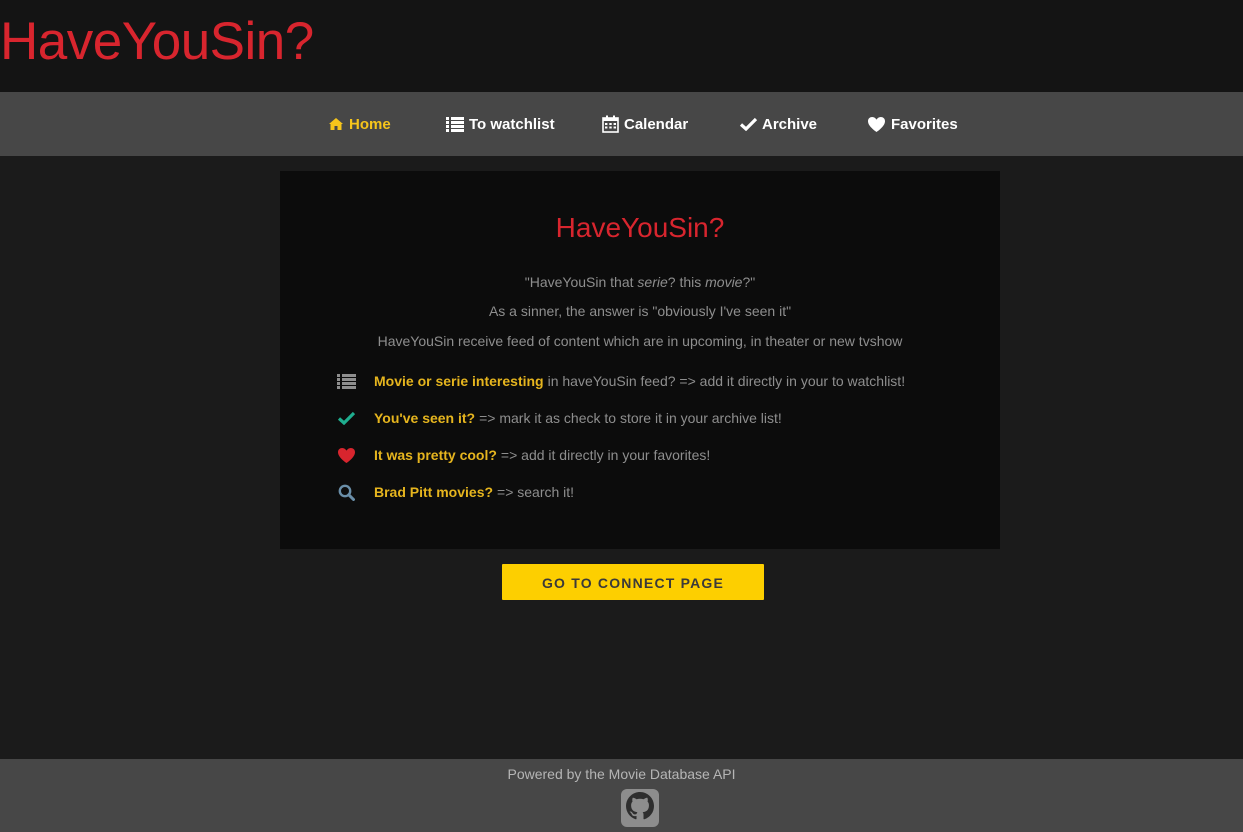  What do you see at coordinates (621, 46) in the screenshot?
I see `app-header: HaveYouSin?` at bounding box center [621, 46].